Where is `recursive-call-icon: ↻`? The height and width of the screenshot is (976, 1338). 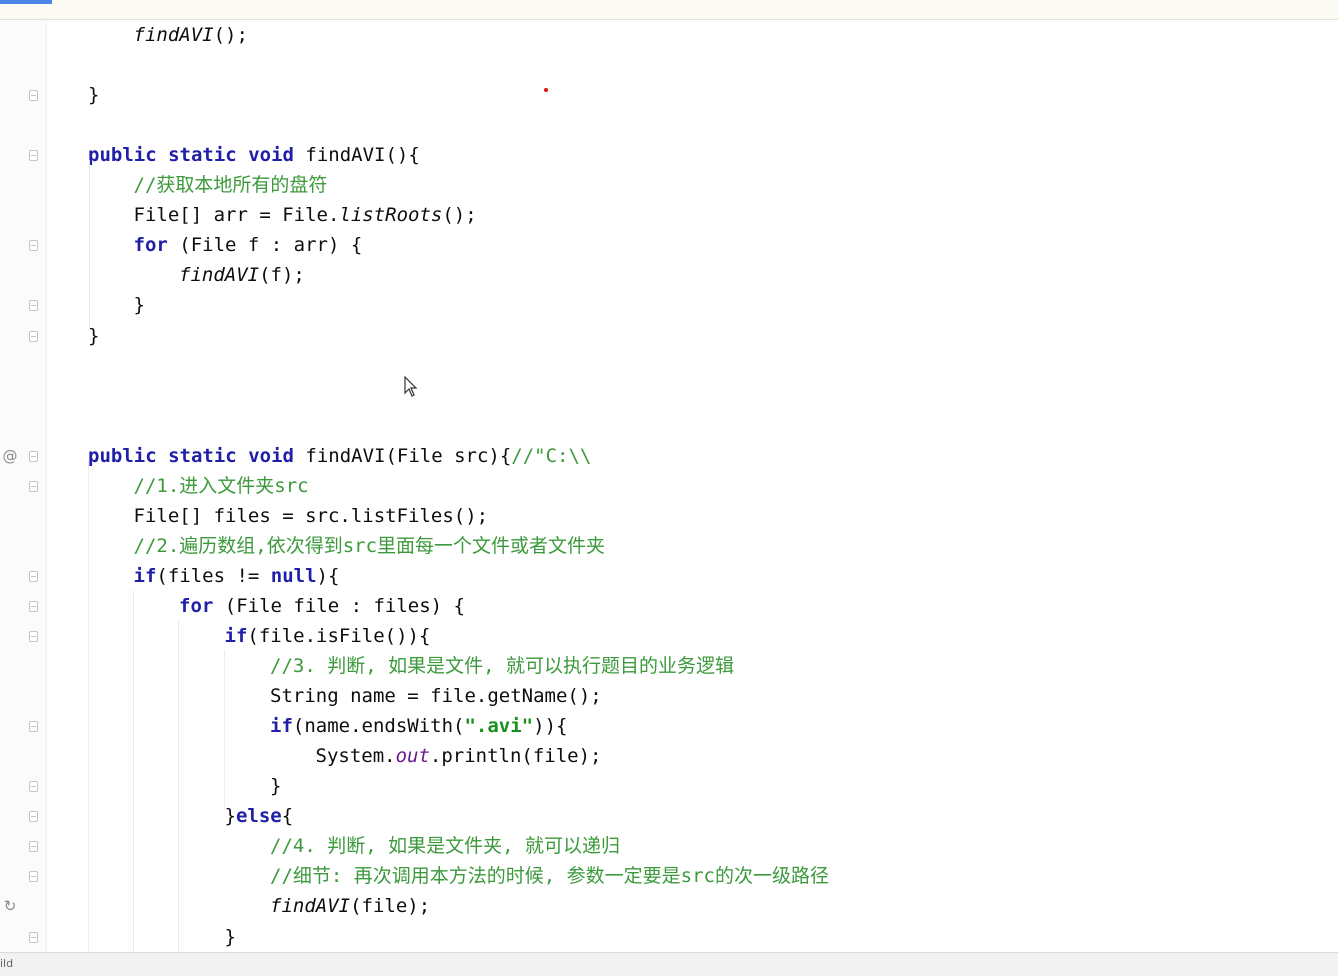
recursive-call-icon: ↻ is located at coordinates (10, 906).